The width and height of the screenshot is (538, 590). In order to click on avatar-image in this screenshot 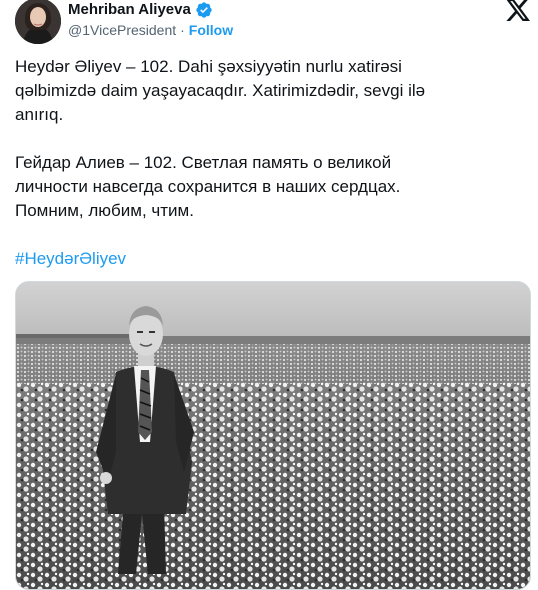, I will do `click(38, 22)`.